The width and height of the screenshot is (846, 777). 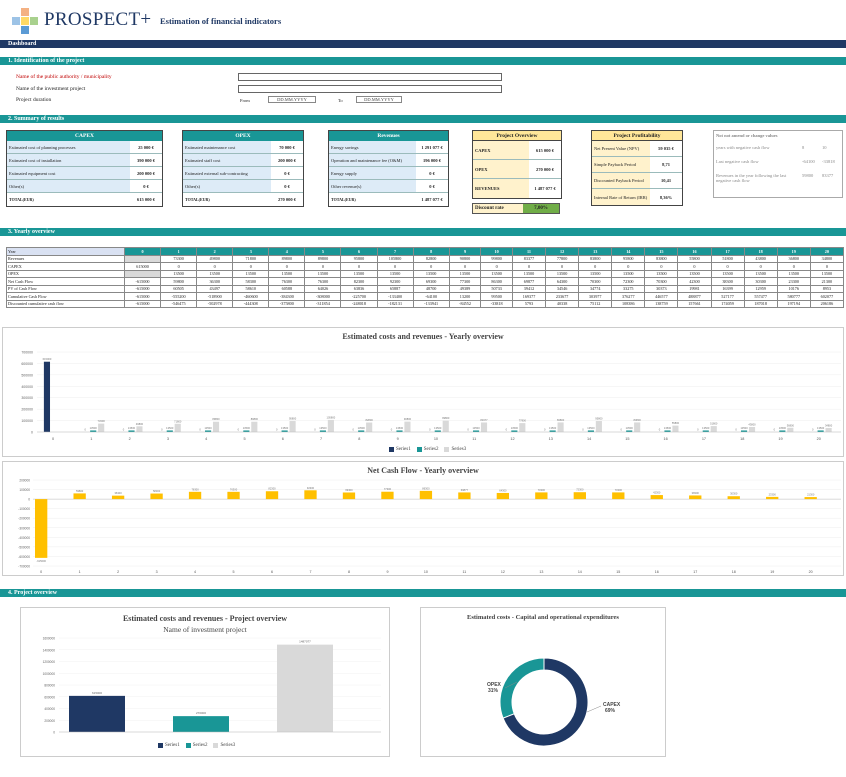 I want to click on opex-row-label: Estimated maintenance cost, so click(x=227, y=147).